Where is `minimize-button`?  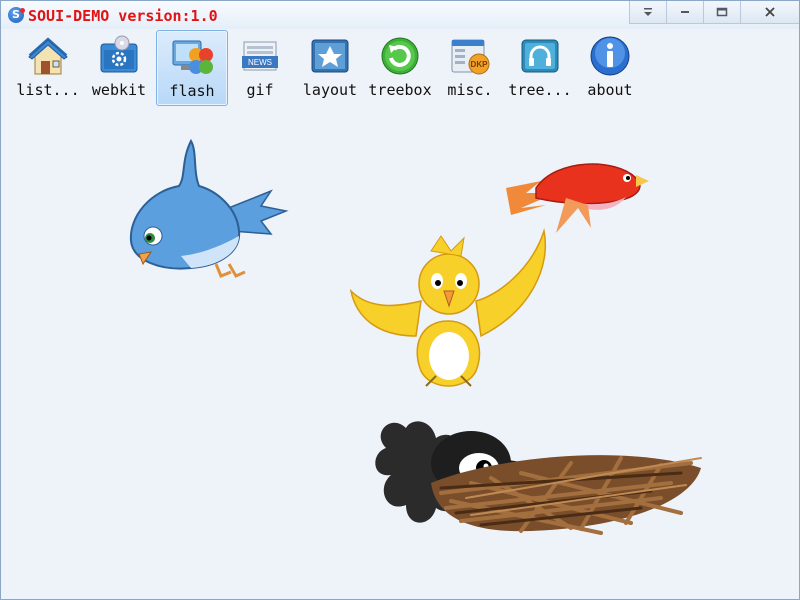 minimize-button is located at coordinates (685, 12).